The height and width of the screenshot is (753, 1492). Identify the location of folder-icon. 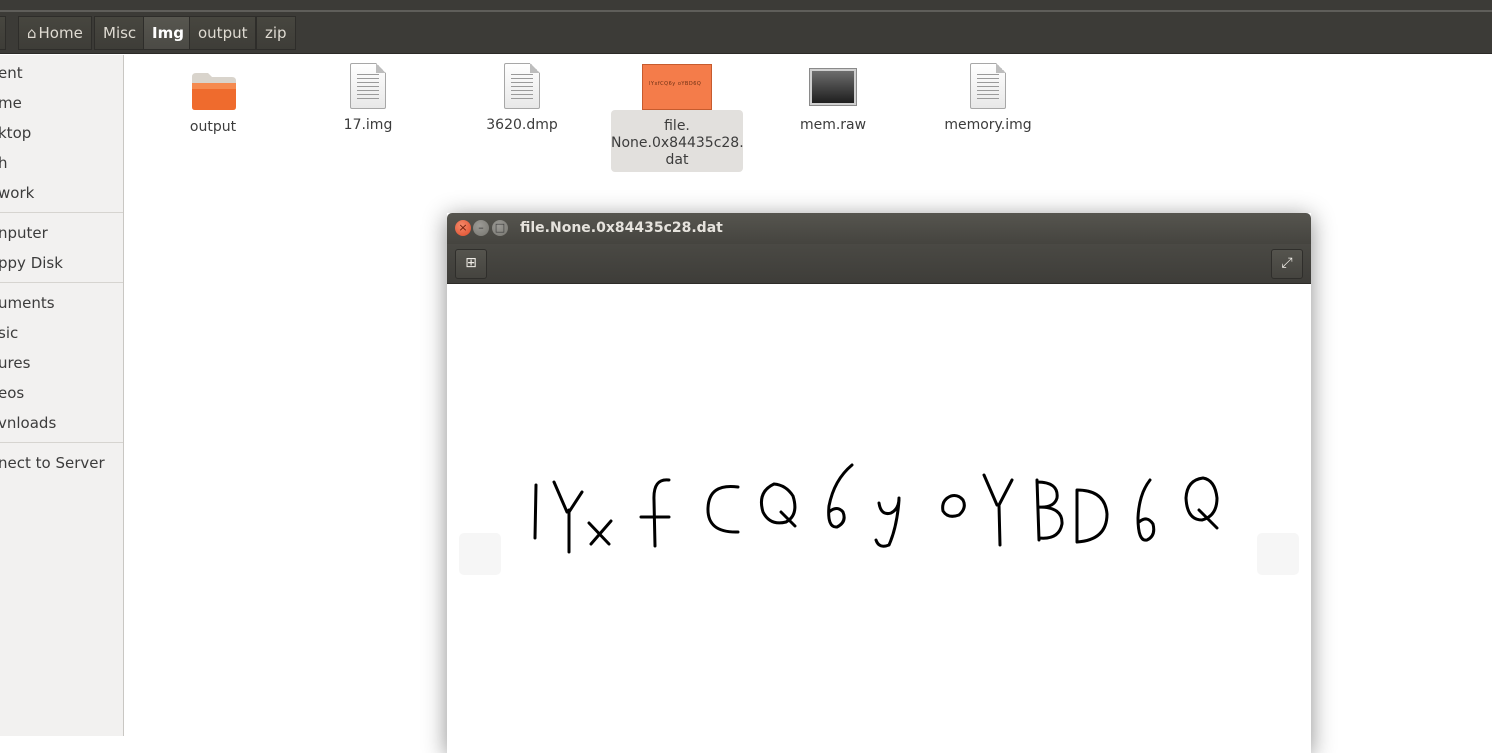
(214, 91).